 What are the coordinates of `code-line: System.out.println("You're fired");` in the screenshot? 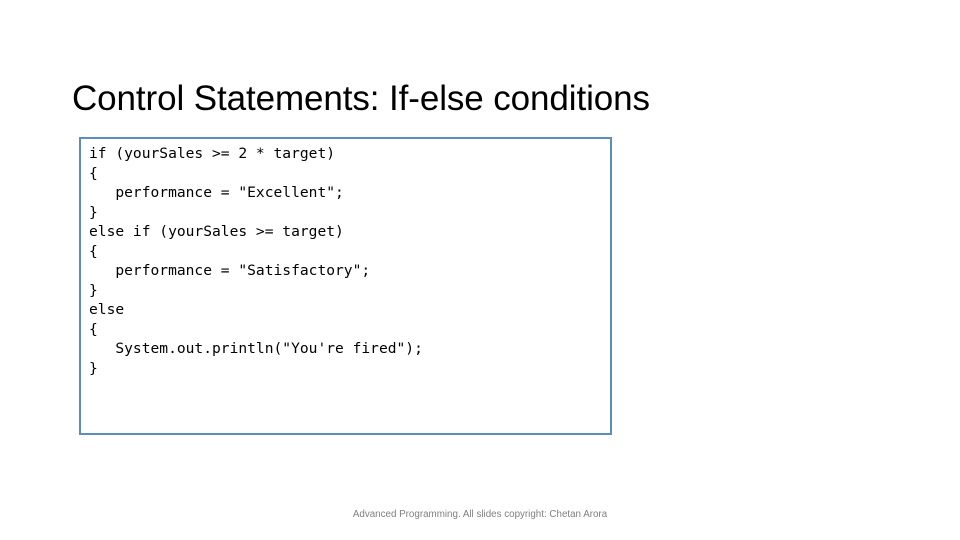 It's located at (256, 349).